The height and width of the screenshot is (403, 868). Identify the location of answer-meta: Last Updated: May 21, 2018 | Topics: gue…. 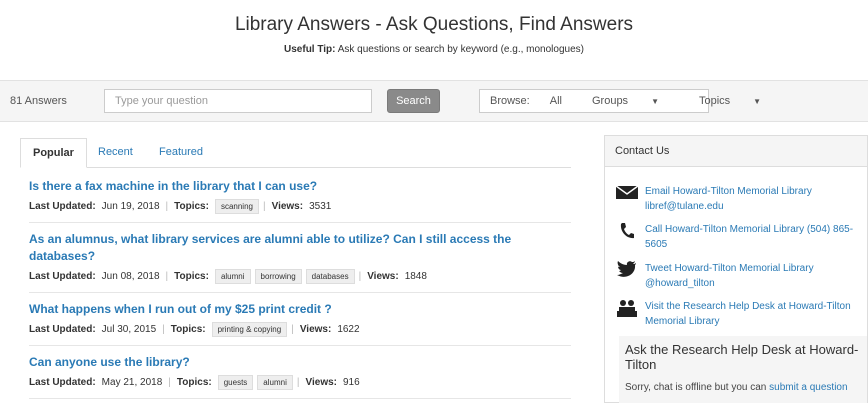
(300, 382).